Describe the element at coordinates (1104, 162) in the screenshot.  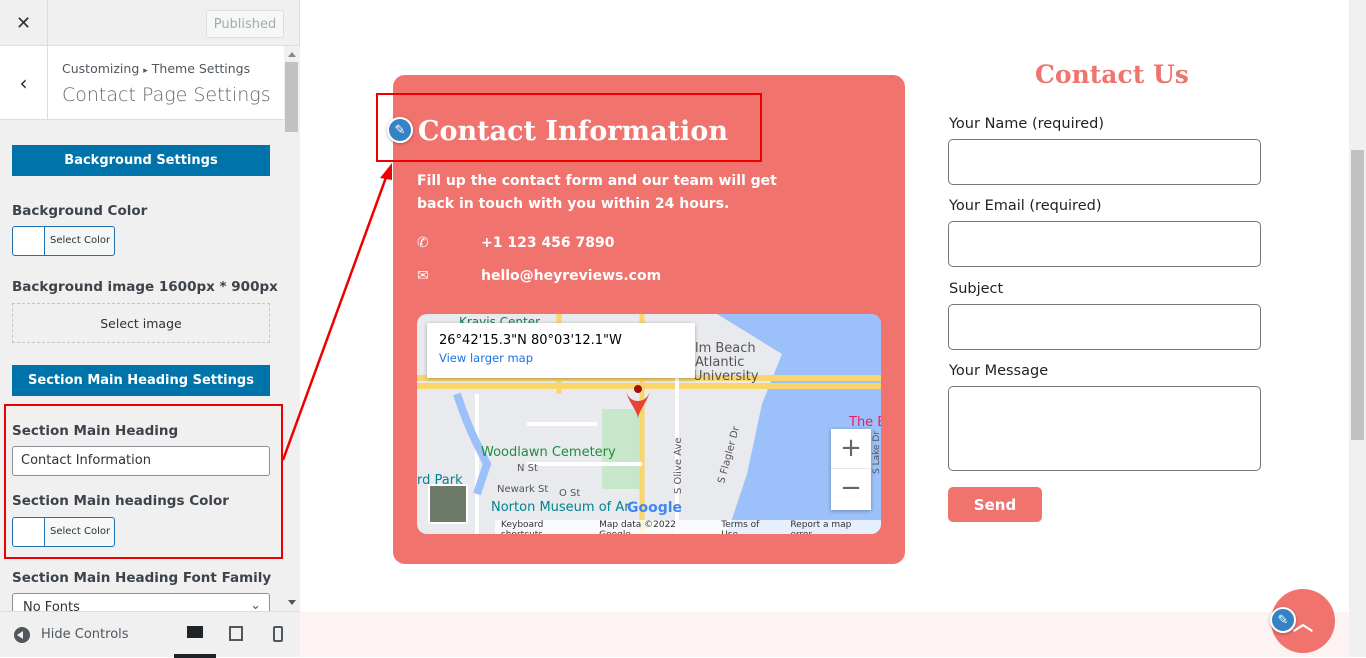
I see `name-input` at that location.